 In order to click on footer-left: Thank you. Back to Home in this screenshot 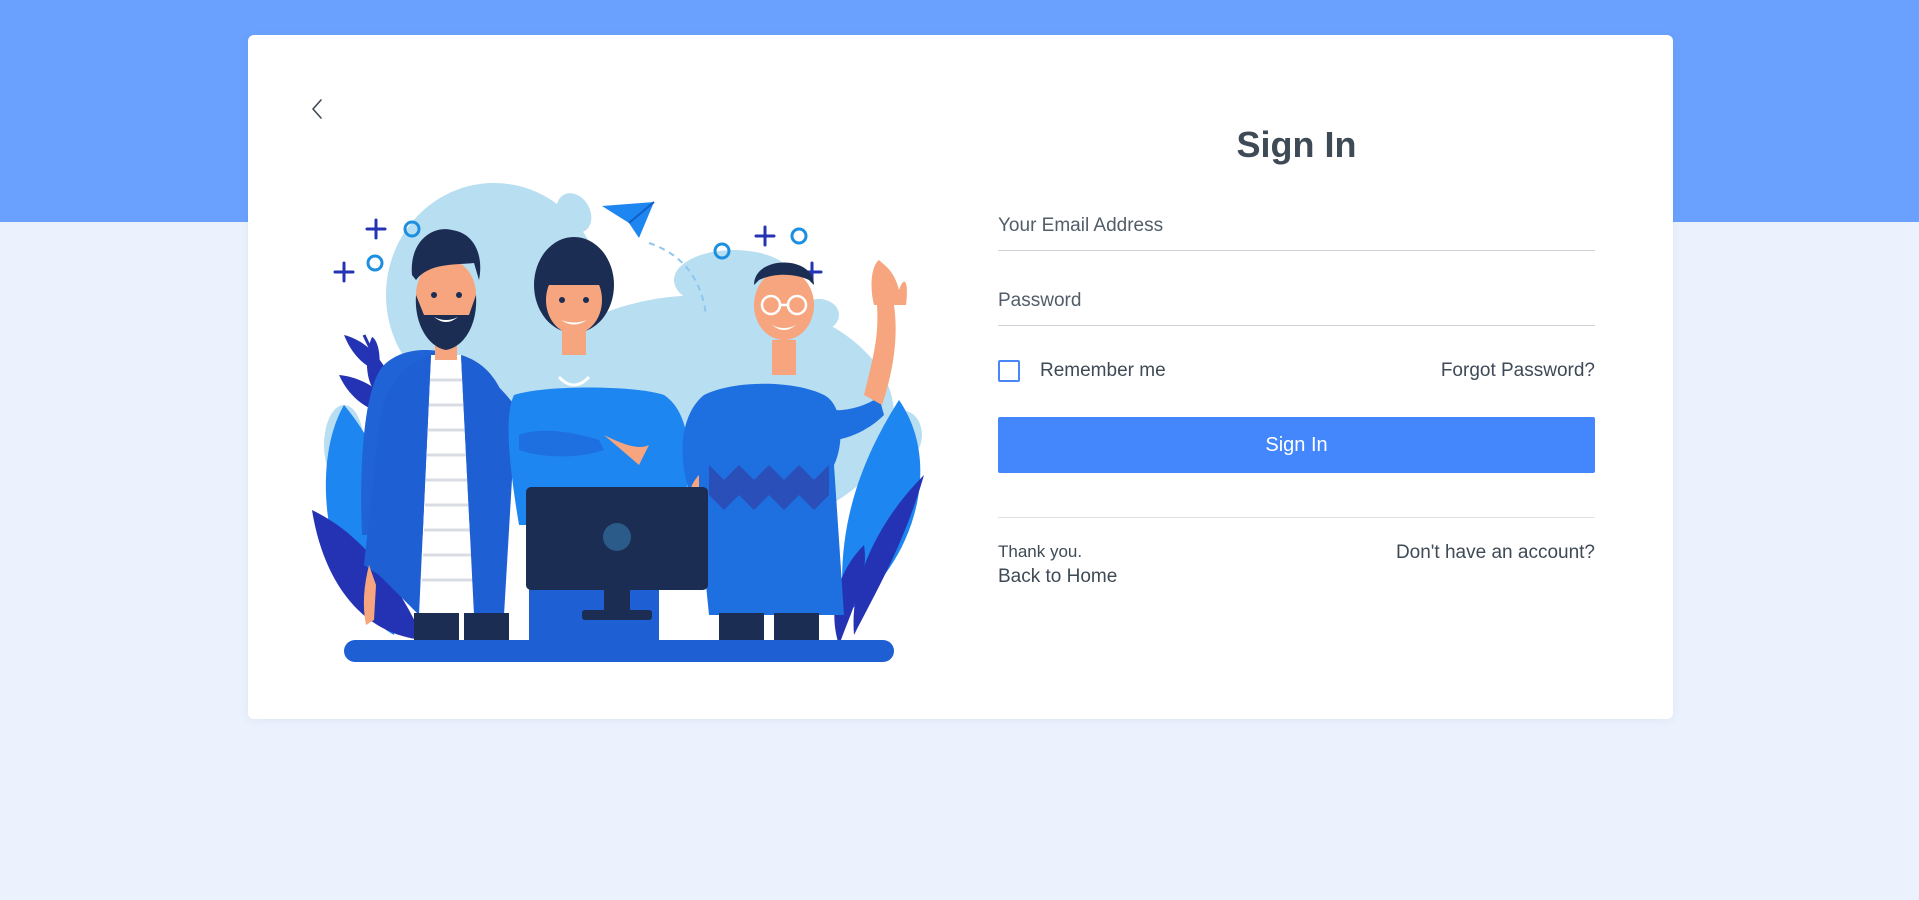, I will do `click(1057, 565)`.